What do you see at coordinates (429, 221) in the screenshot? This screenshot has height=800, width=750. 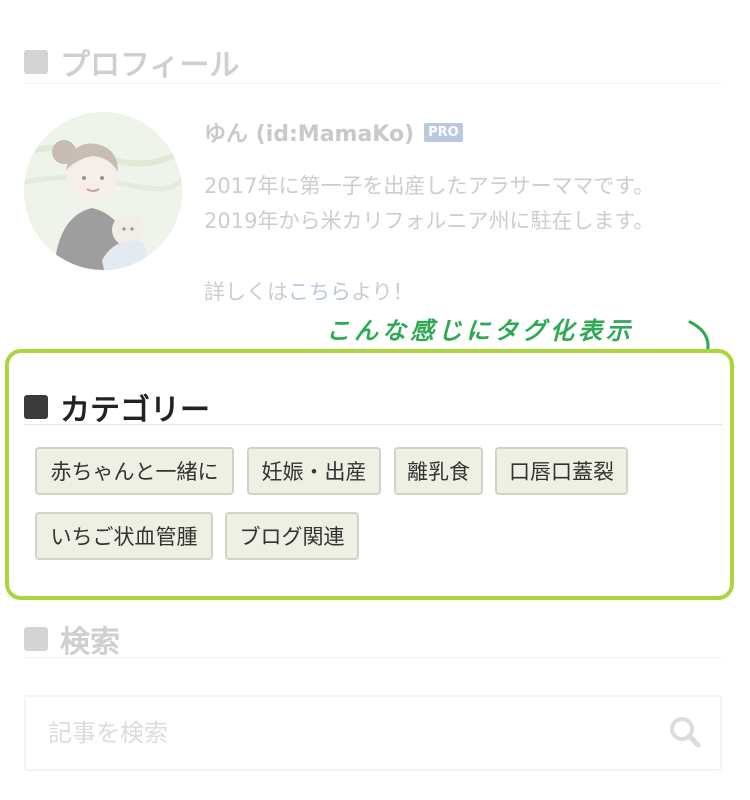 I see `bio-line-2: 2019年から米カリフォルニア州に駐在します。` at bounding box center [429, 221].